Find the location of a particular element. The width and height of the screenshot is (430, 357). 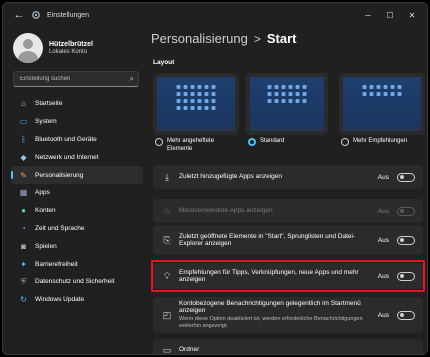

layout-section-label: Layout is located at coordinates (164, 62).